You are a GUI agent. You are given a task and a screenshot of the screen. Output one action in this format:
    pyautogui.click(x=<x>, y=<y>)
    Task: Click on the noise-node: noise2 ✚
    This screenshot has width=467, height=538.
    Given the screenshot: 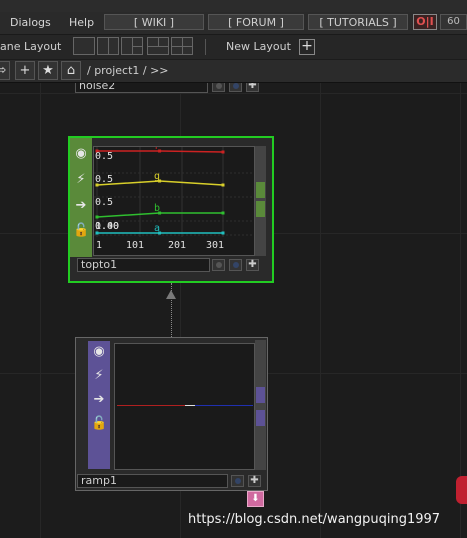 What is the action you would take?
    pyautogui.click(x=171, y=88)
    